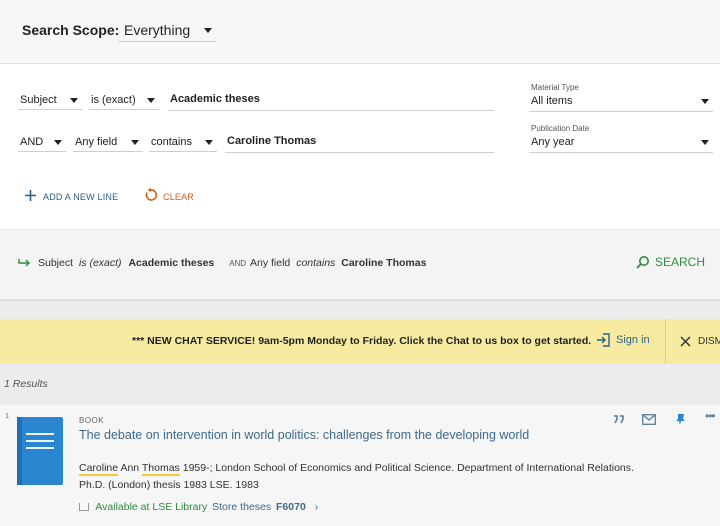 The width and height of the screenshot is (720, 526). Describe the element at coordinates (151, 194) in the screenshot. I see `reset-icon` at that location.